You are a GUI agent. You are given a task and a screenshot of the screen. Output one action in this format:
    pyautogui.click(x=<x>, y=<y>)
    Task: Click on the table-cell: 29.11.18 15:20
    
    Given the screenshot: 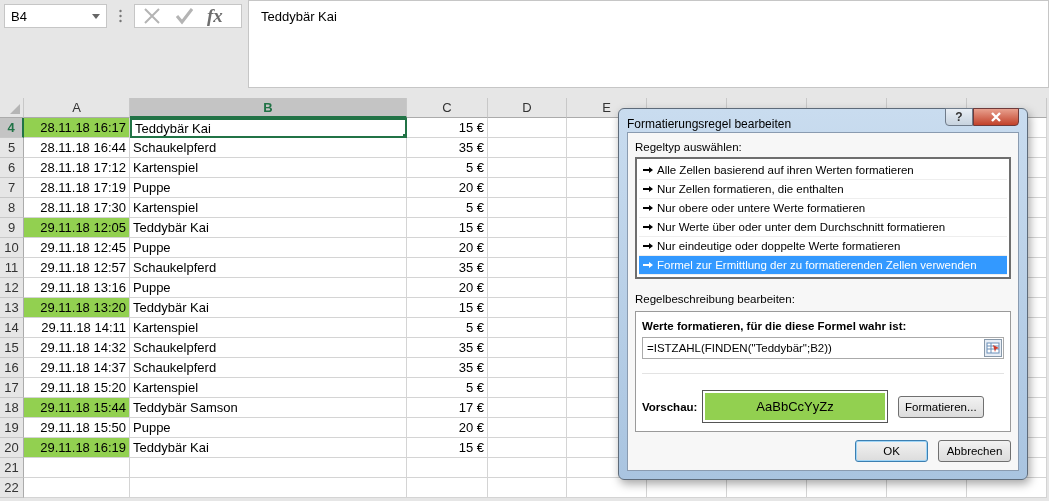 What is the action you would take?
    pyautogui.click(x=77, y=388)
    